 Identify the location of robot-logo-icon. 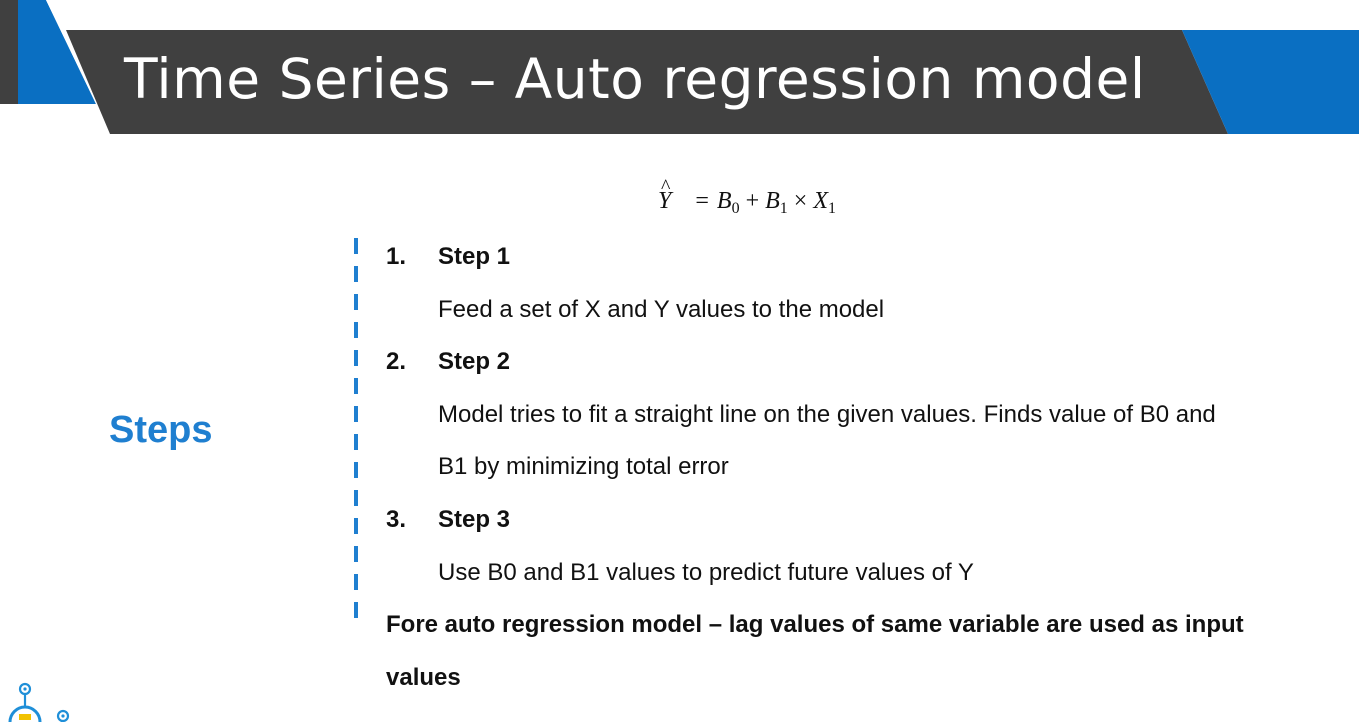
(40, 701).